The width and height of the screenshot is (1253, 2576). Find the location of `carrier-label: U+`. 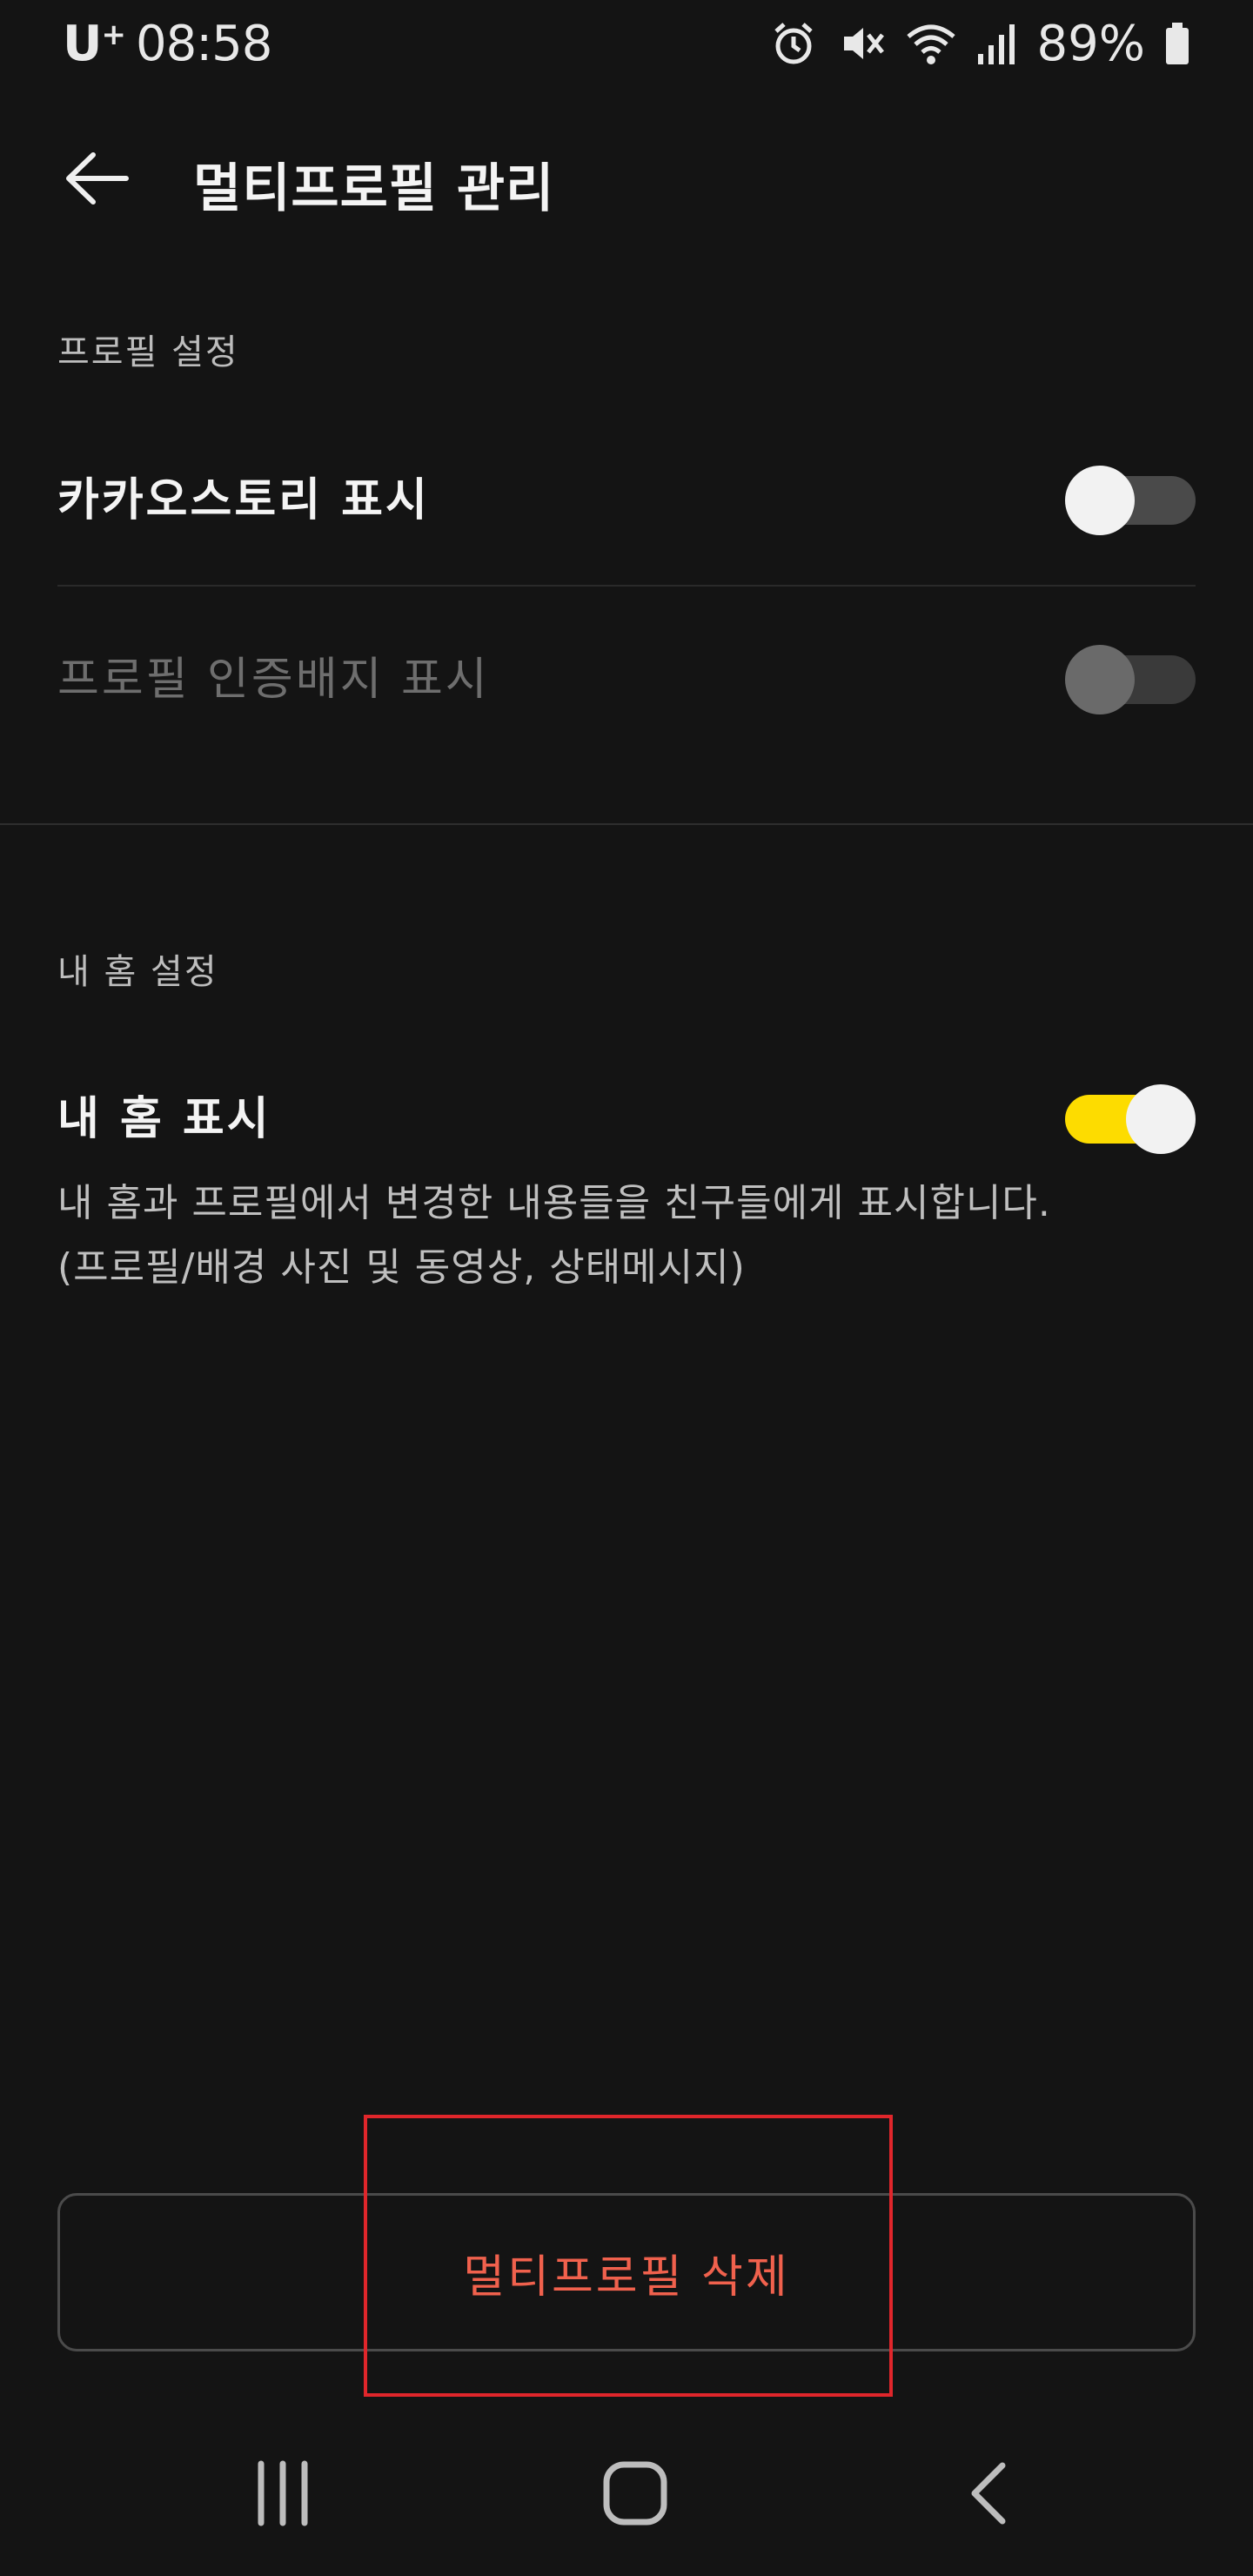

carrier-label: U+ is located at coordinates (94, 43).